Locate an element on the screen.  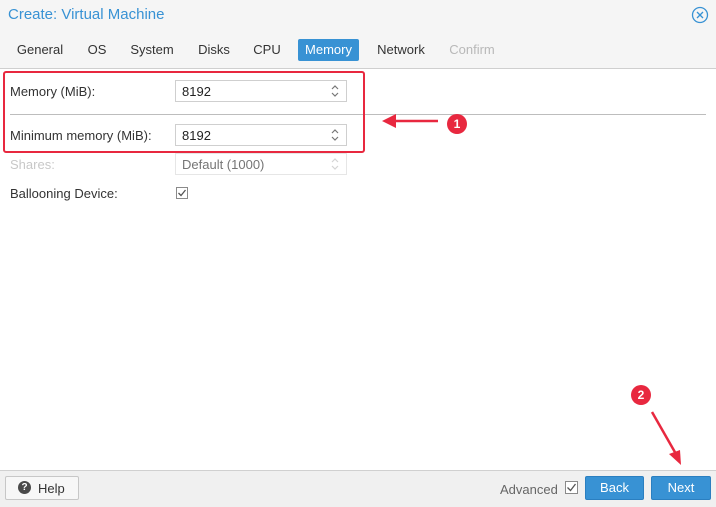
window-titlebar: Create: Virtual Machine is located at coordinates (358, 15).